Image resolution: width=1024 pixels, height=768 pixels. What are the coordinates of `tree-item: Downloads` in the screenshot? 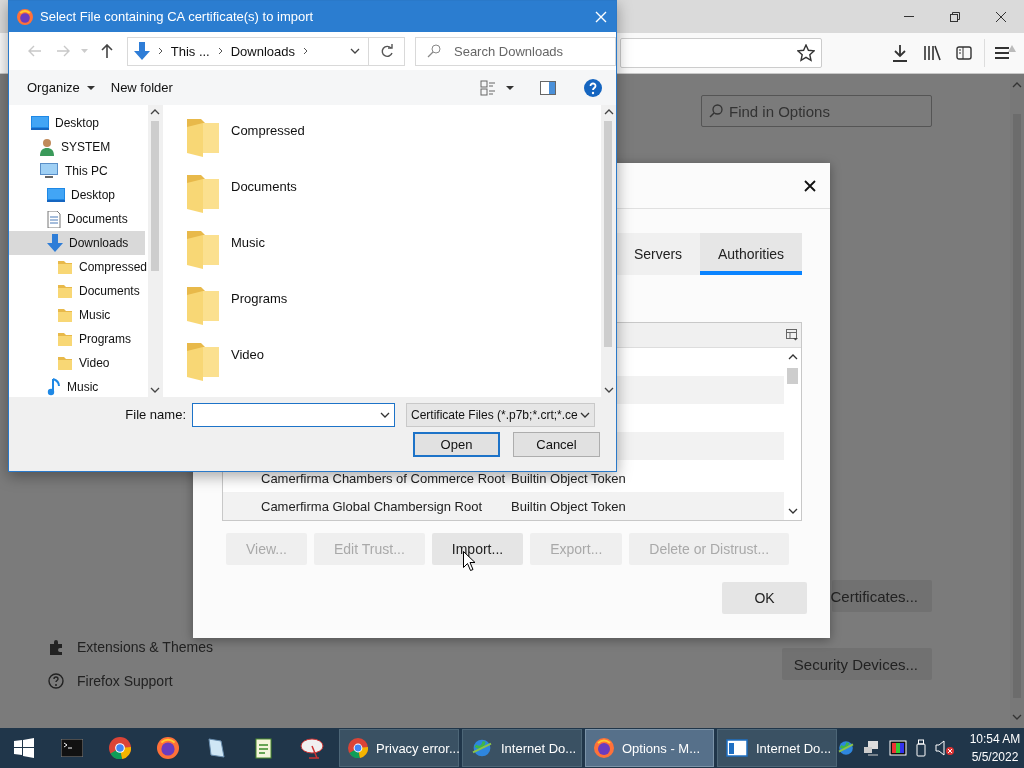 It's located at (77, 243).